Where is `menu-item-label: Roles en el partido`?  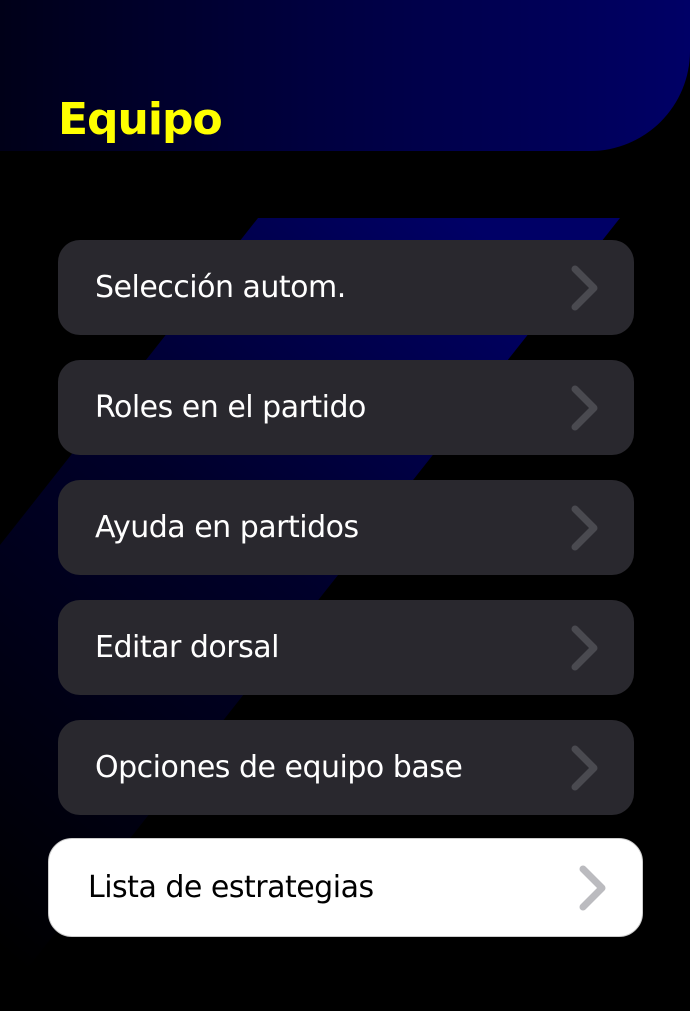
menu-item-label: Roles en el partido is located at coordinates (230, 407).